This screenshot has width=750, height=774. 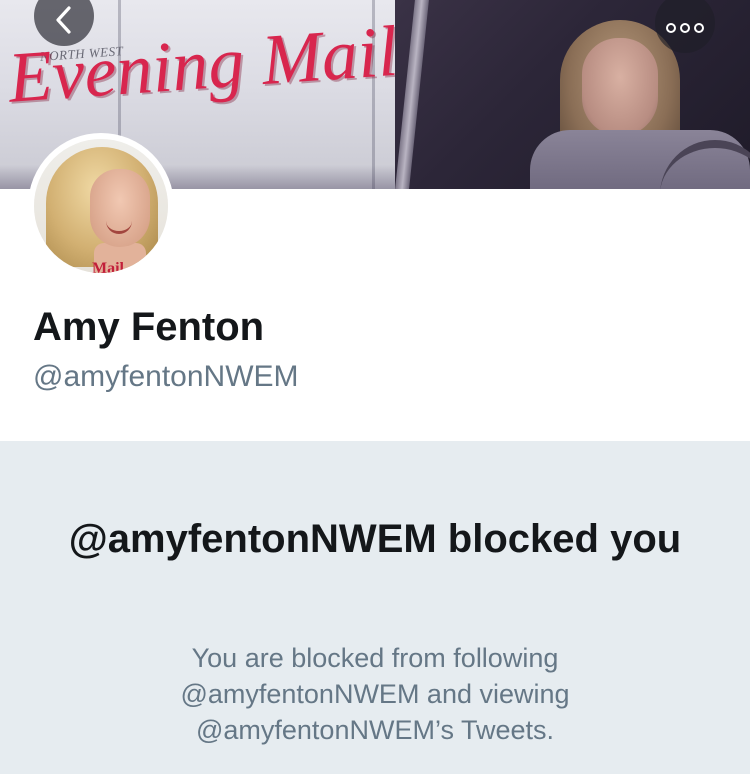 I want to click on profile-handle: @amyfentonNWEM, so click(x=166, y=376).